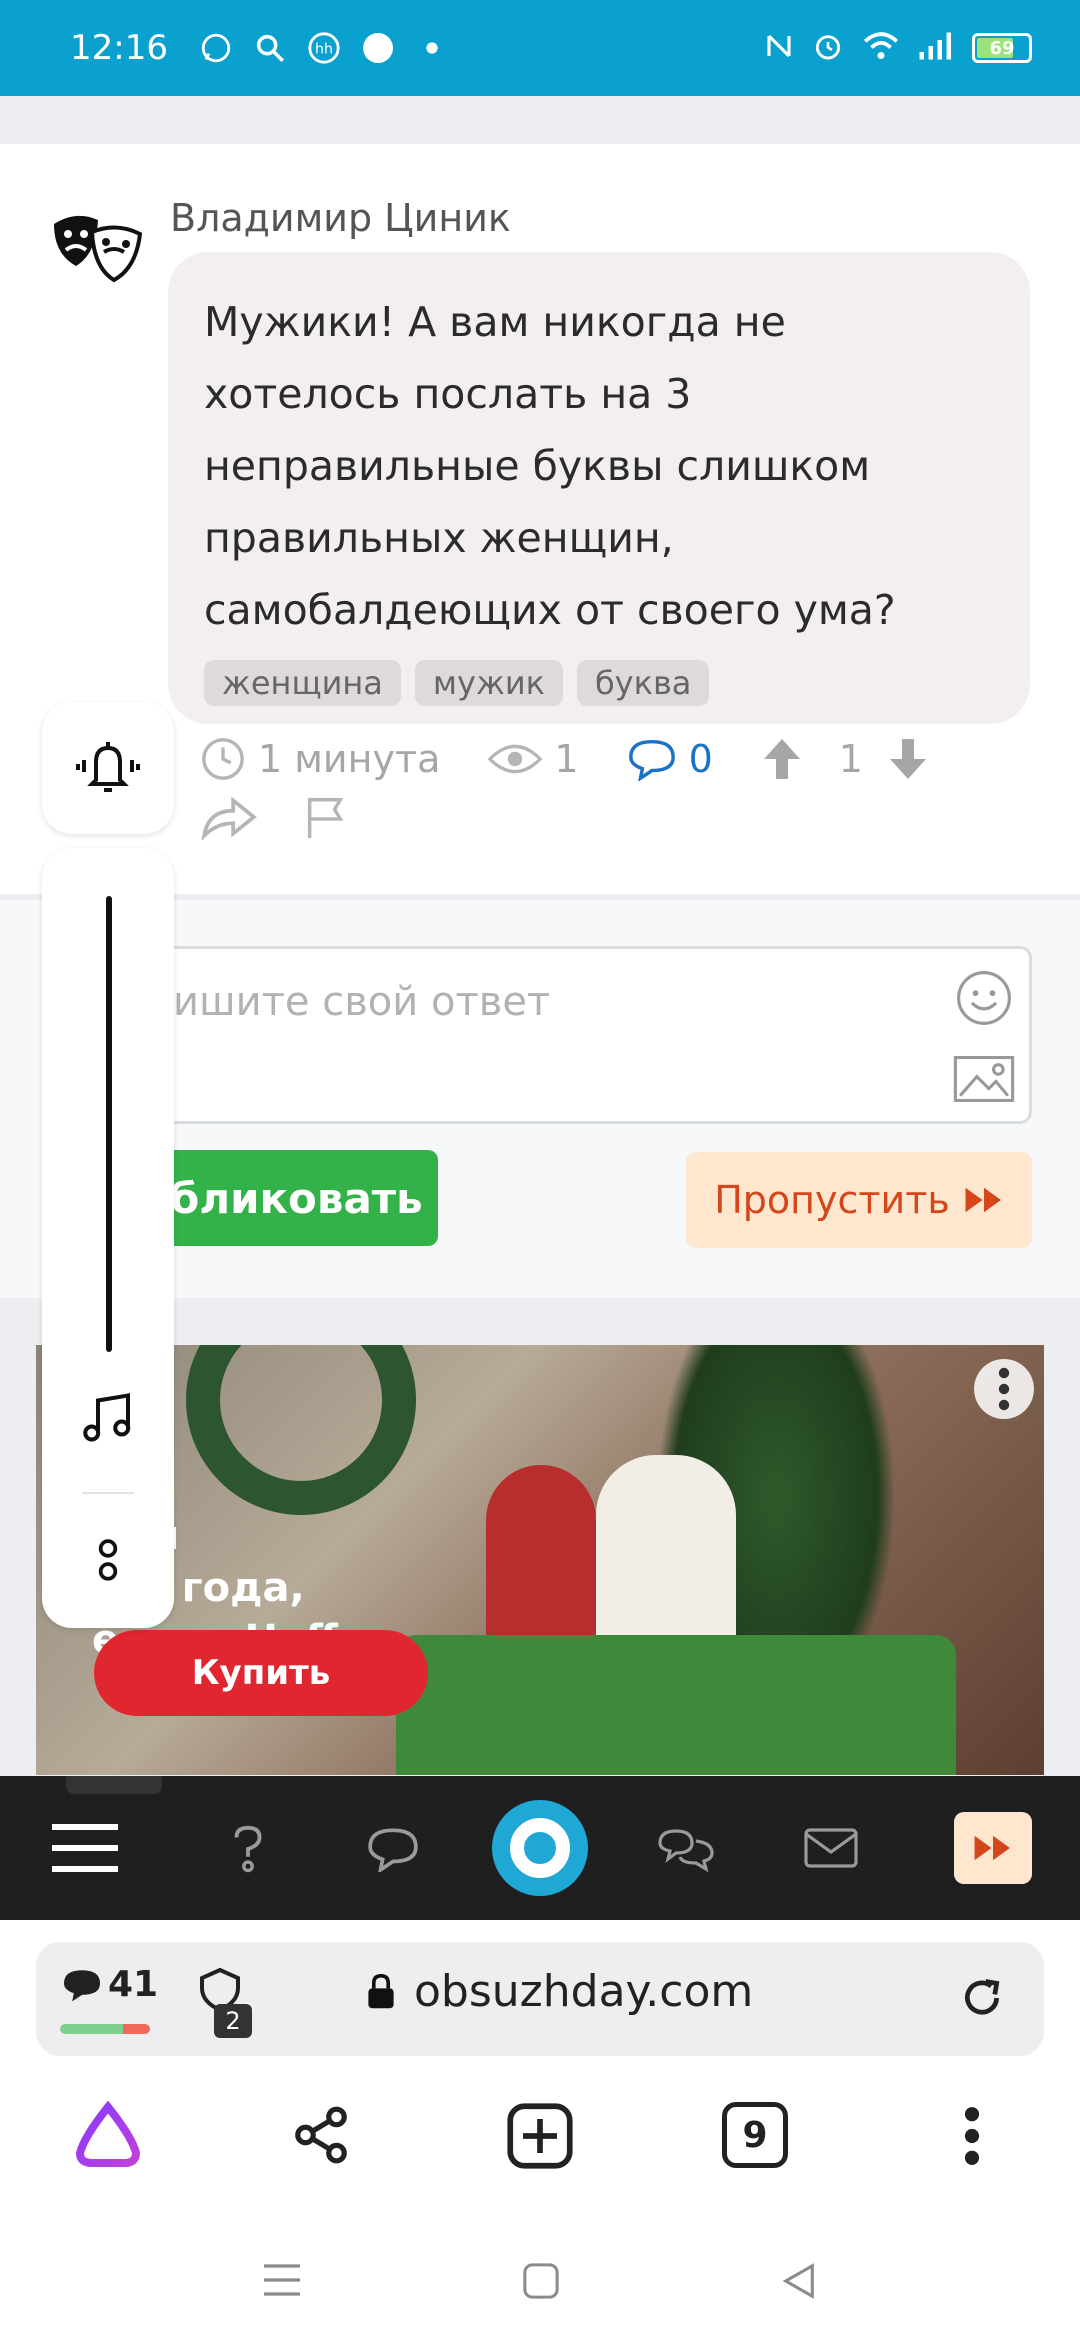  I want to click on flag-icon, so click(325, 819).